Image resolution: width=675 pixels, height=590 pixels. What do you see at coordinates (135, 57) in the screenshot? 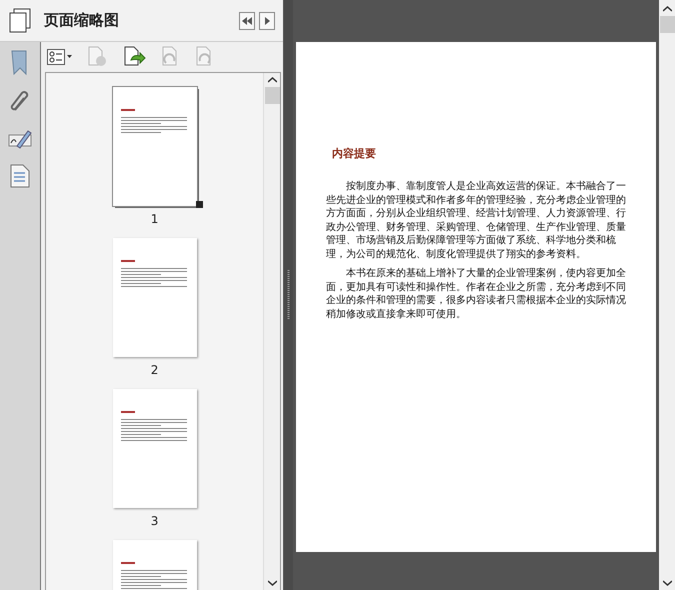
I see `page-arrow-icon` at bounding box center [135, 57].